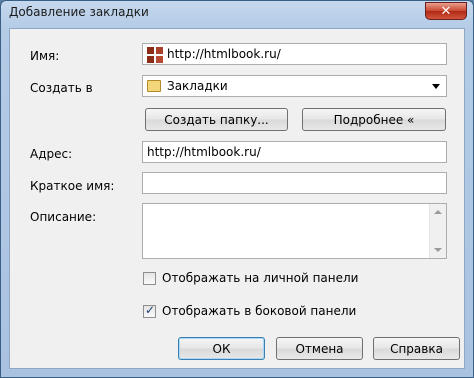 The image size is (474, 378). What do you see at coordinates (51, 154) in the screenshot?
I see `address-label: Адрес:` at bounding box center [51, 154].